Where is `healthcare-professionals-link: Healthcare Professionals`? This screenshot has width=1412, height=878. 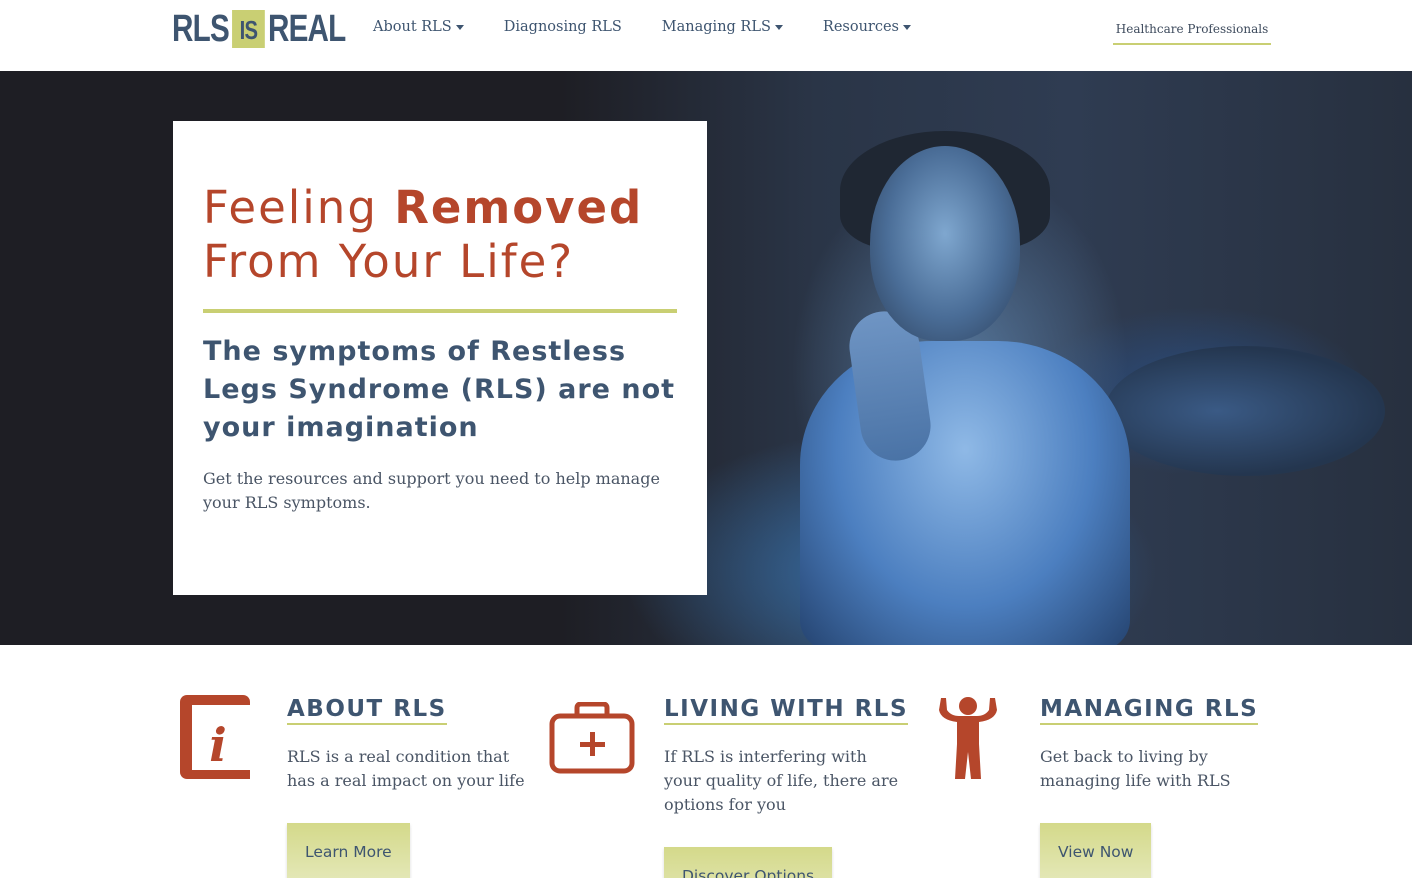
healthcare-professionals-link: Healthcare Professionals is located at coordinates (1192, 33).